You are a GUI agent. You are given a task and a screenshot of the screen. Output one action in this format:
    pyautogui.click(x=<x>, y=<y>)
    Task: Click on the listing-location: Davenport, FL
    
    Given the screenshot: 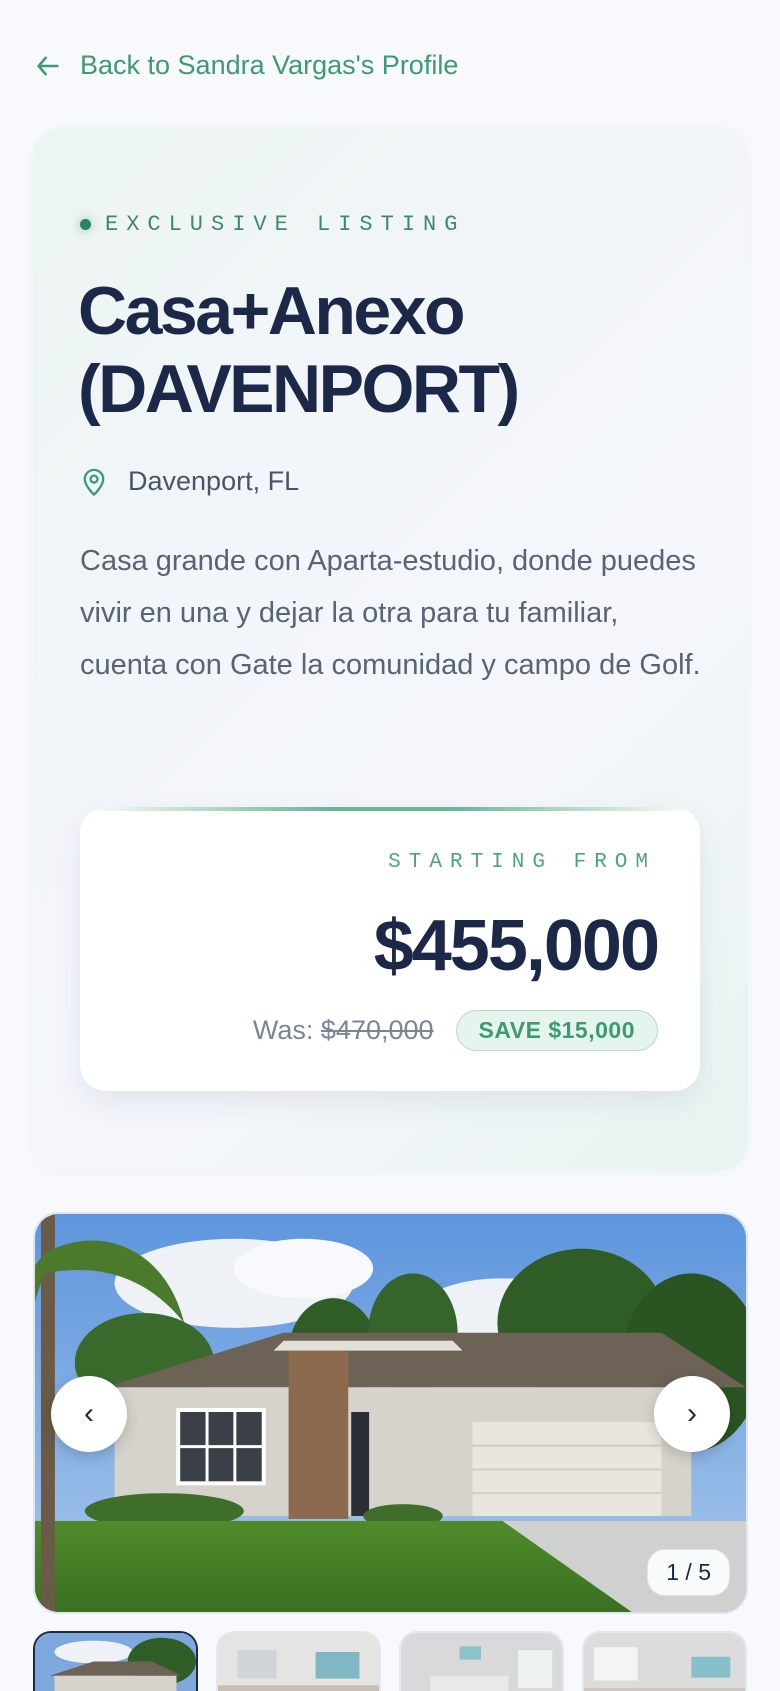 What is the action you would take?
    pyautogui.click(x=189, y=481)
    